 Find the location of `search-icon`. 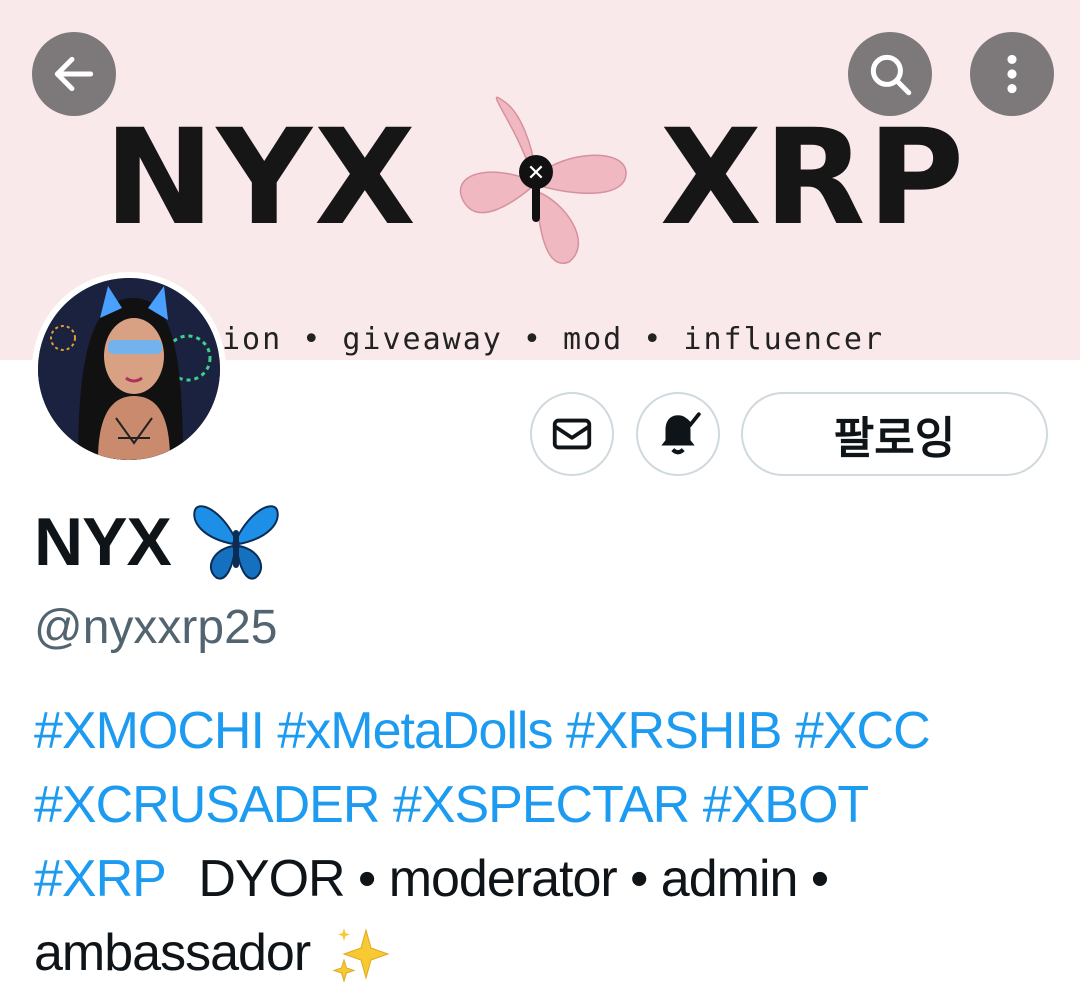

search-icon is located at coordinates (891, 75).